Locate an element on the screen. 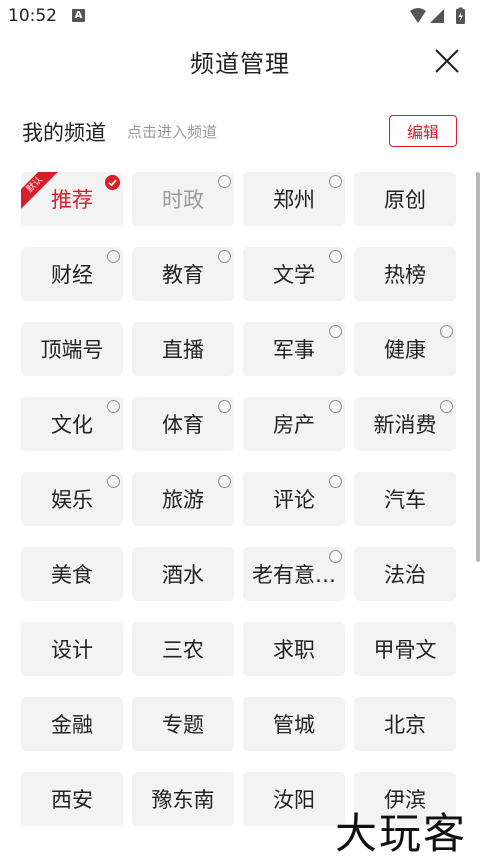 The height and width of the screenshot is (861, 480). channel-label: 专题 is located at coordinates (183, 725).